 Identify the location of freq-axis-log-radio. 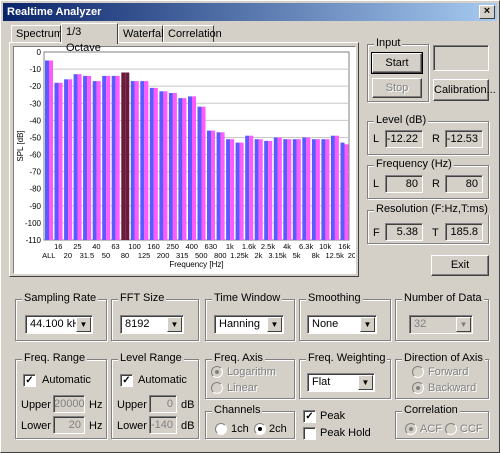
(217, 372).